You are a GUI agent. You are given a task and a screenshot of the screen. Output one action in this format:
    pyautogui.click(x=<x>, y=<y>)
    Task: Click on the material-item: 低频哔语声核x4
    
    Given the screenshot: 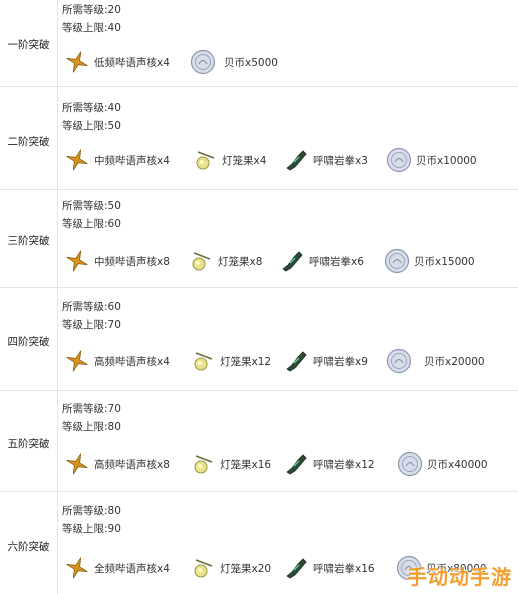 What is the action you would take?
    pyautogui.click(x=117, y=62)
    